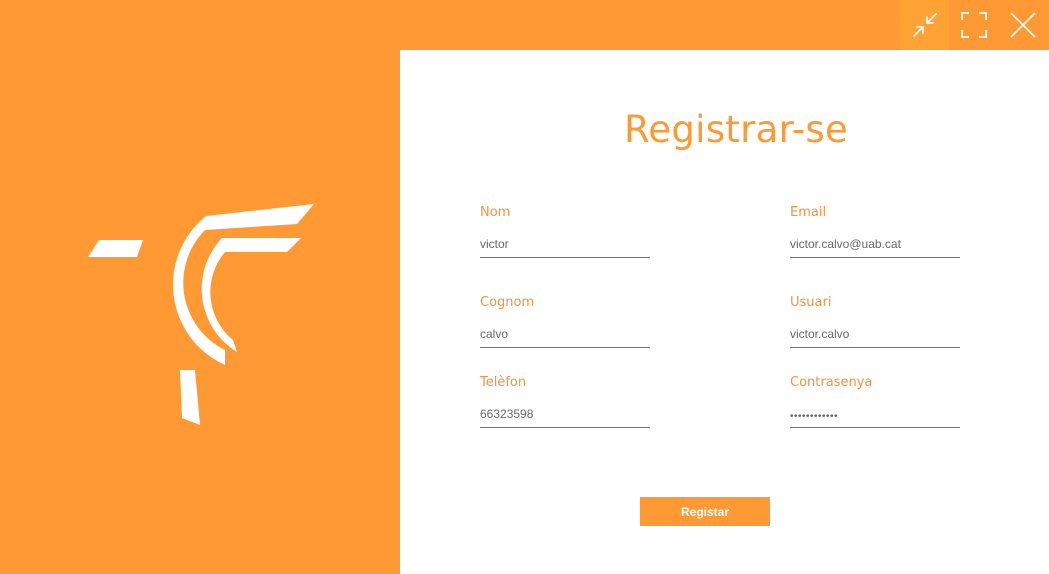 This screenshot has width=1049, height=574. Describe the element at coordinates (736, 129) in the screenshot. I see `page-title: Registrar-se` at that location.